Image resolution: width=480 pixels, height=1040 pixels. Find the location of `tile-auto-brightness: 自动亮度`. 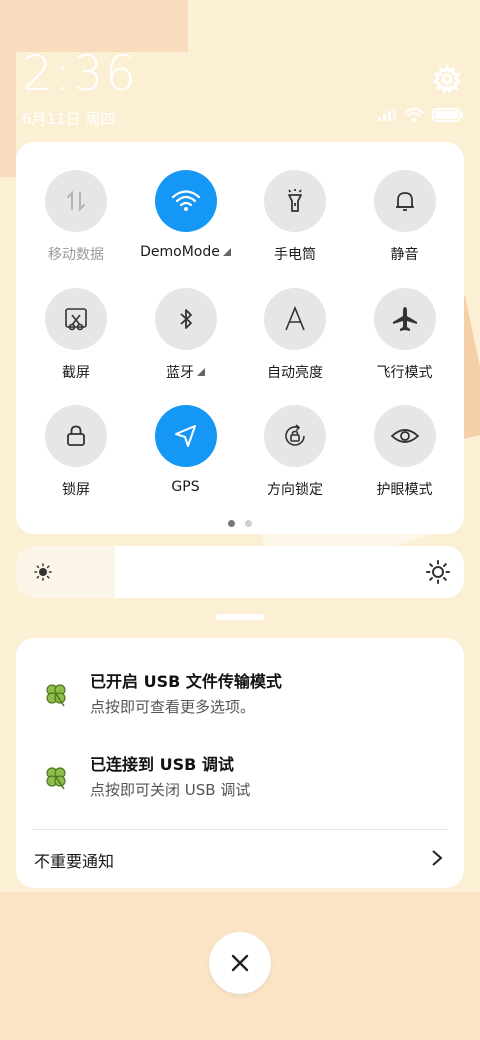

tile-auto-brightness: 自动亮度 is located at coordinates (295, 343).